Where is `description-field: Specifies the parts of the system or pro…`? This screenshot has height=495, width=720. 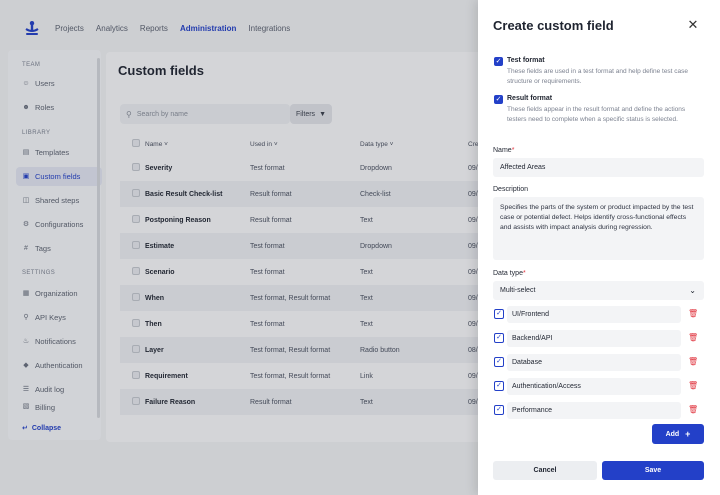
description-field: Specifies the parts of the system or pro… is located at coordinates (598, 228).